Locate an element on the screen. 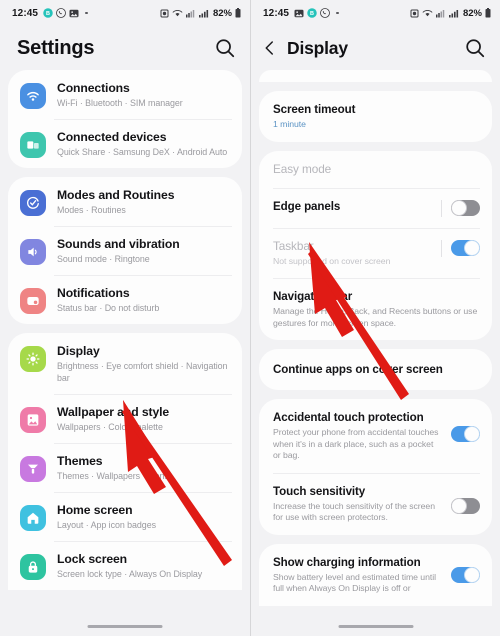  display-row-value: 1 minute is located at coordinates (289, 124).